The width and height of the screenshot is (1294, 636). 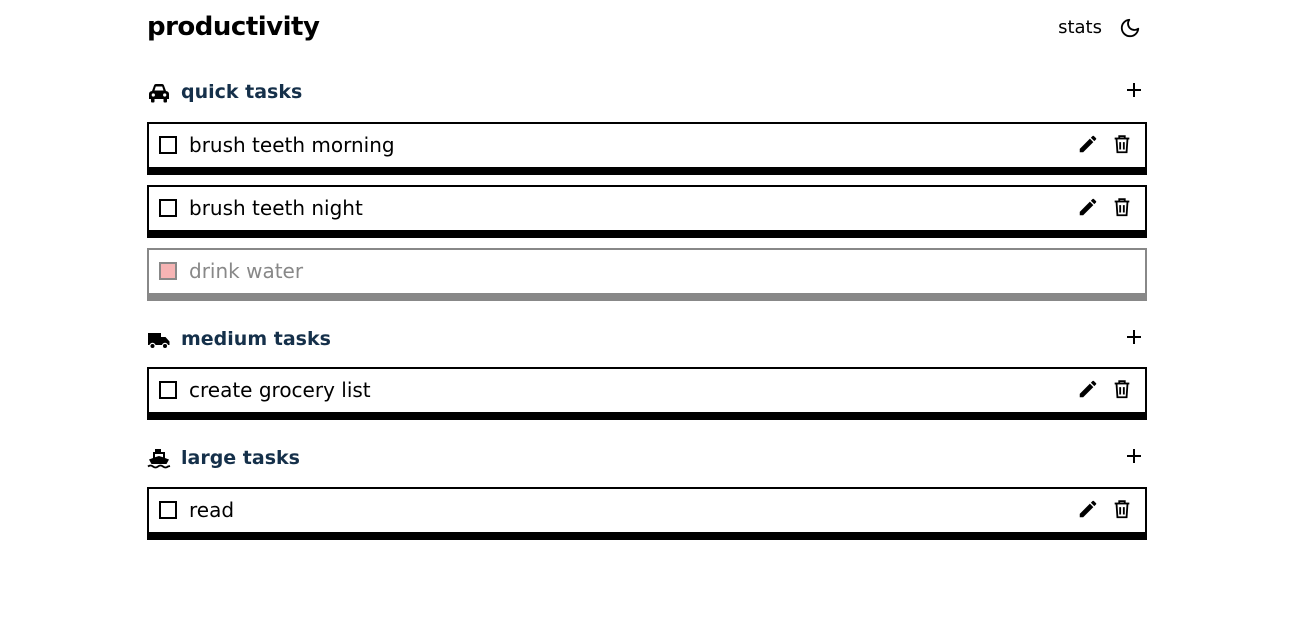 What do you see at coordinates (647, 91) in the screenshot?
I see `section-header: quick tasks` at bounding box center [647, 91].